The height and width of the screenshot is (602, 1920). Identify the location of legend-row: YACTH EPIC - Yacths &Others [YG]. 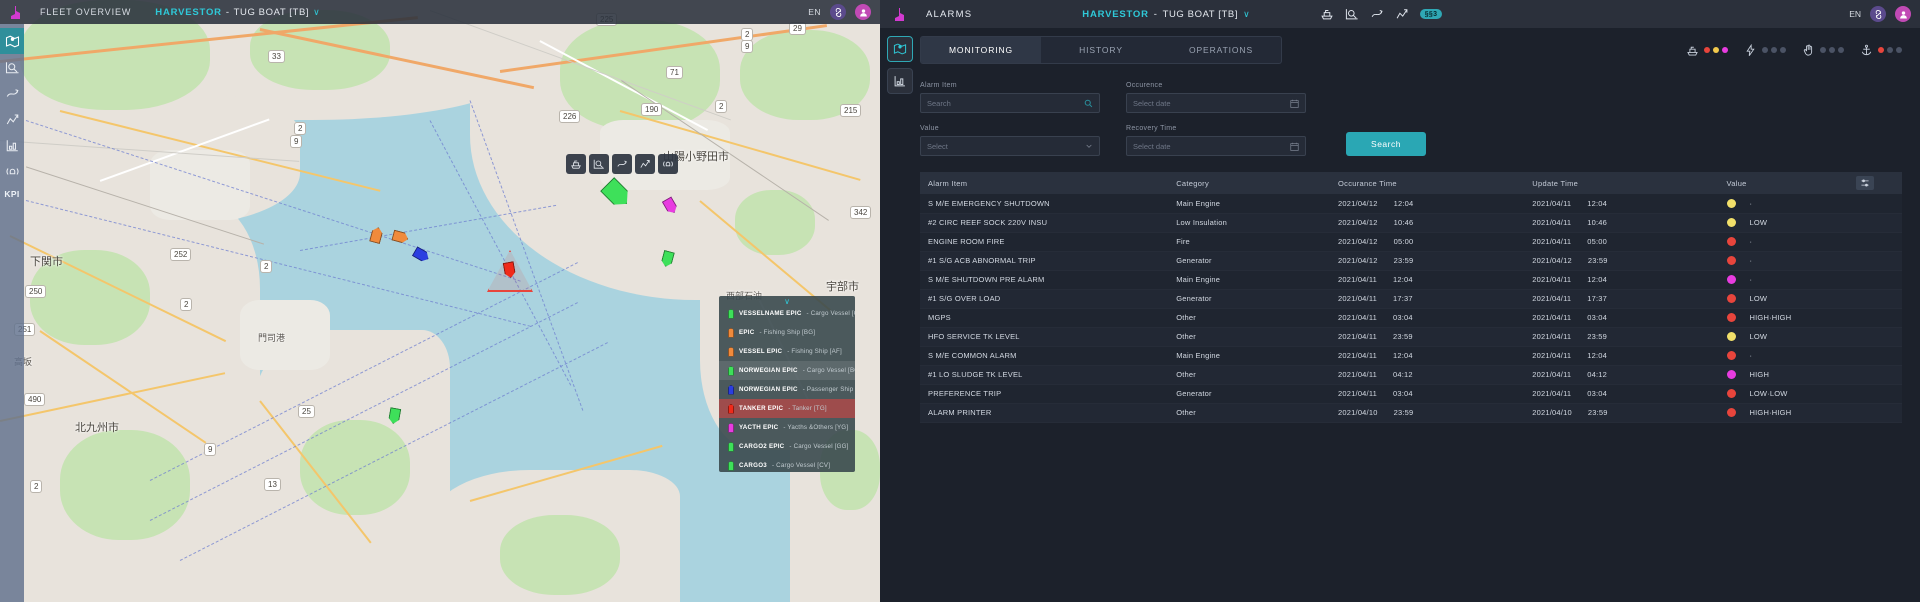
(787, 427).